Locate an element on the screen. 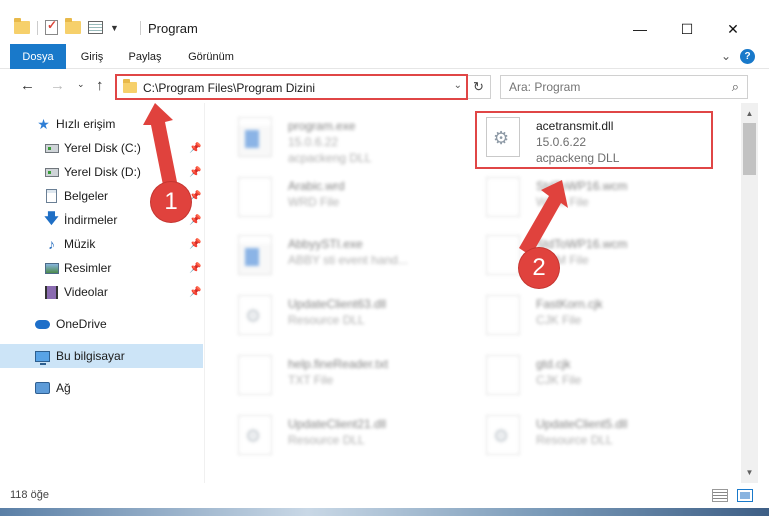 The image size is (769, 516). customize-toolbar-dropdown-icon: ▼ is located at coordinates (114, 28).